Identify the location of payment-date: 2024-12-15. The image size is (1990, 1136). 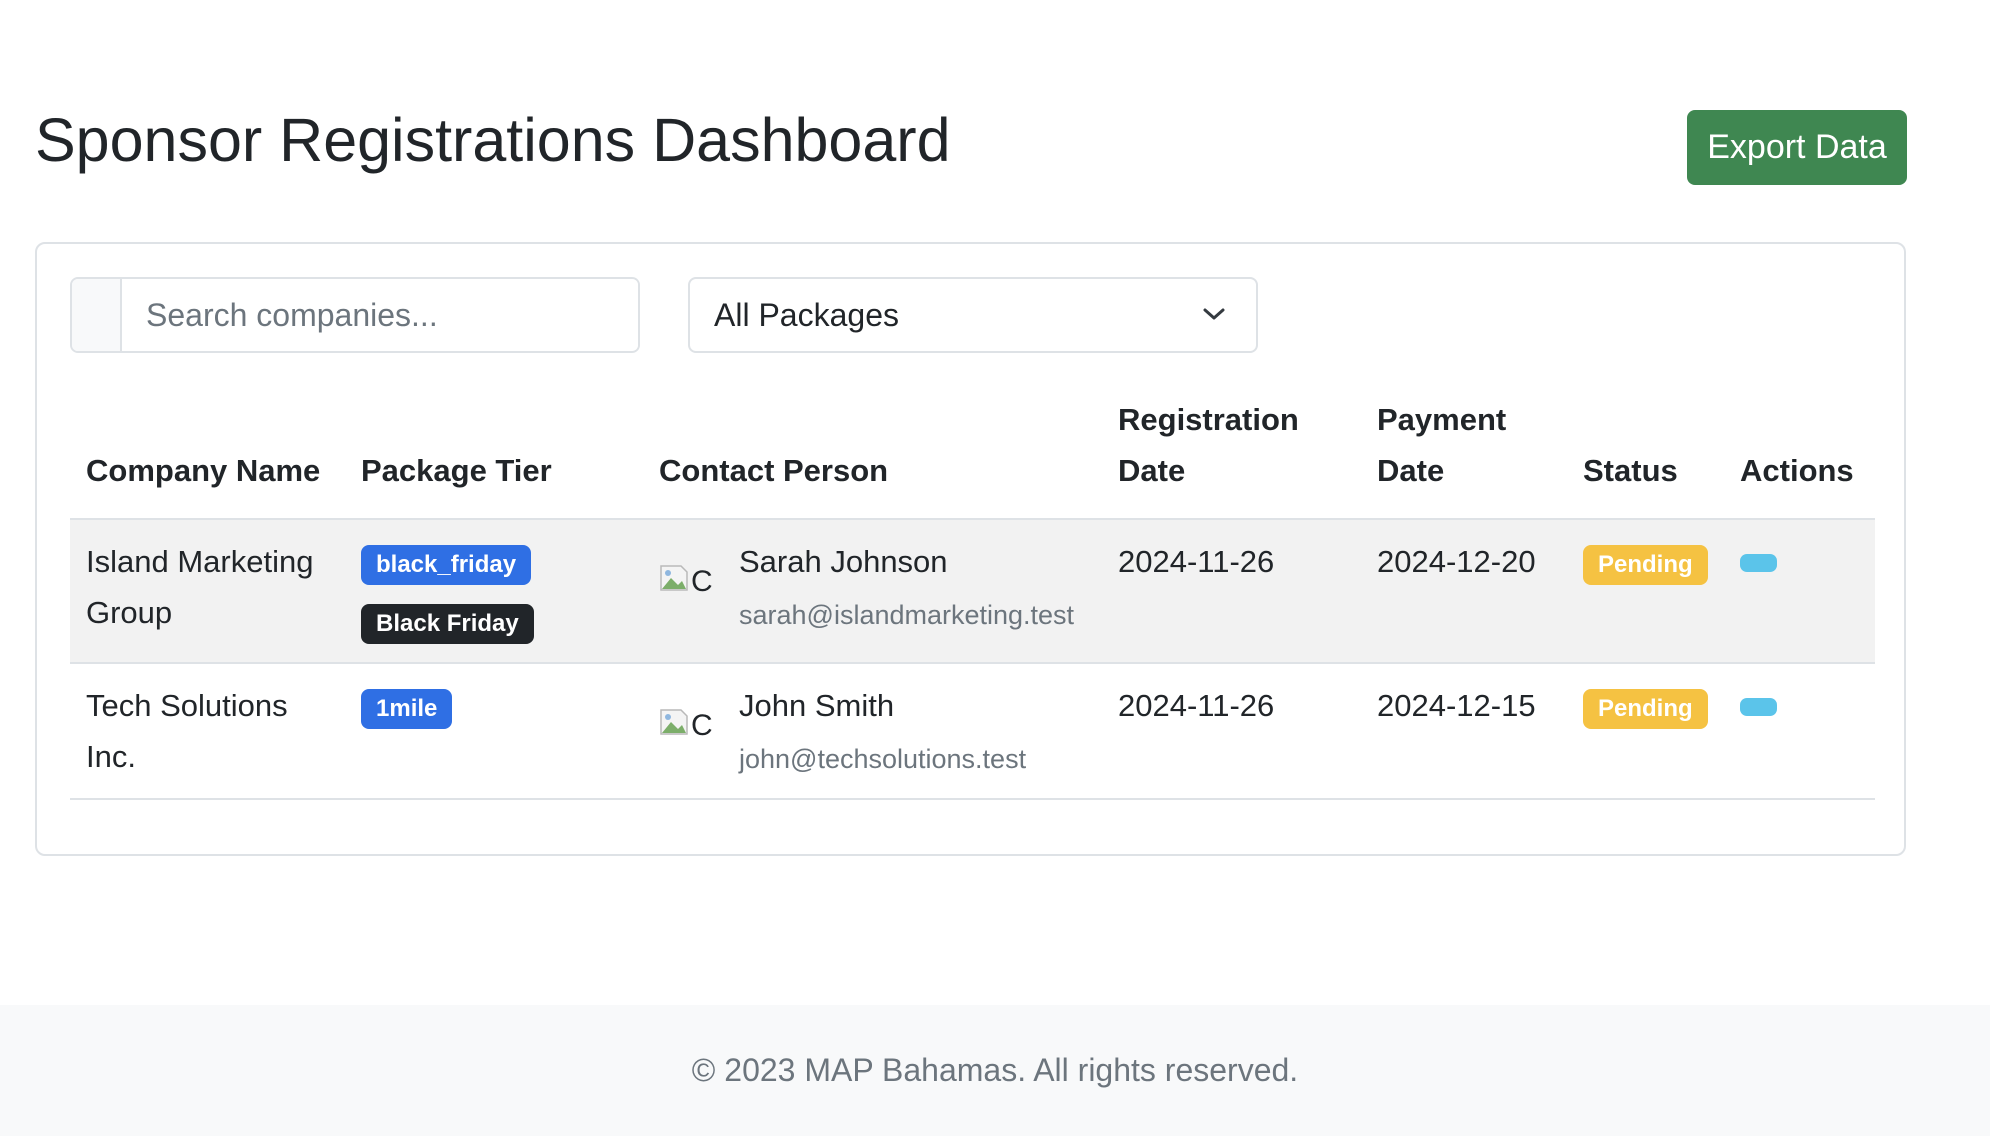
(1464, 731).